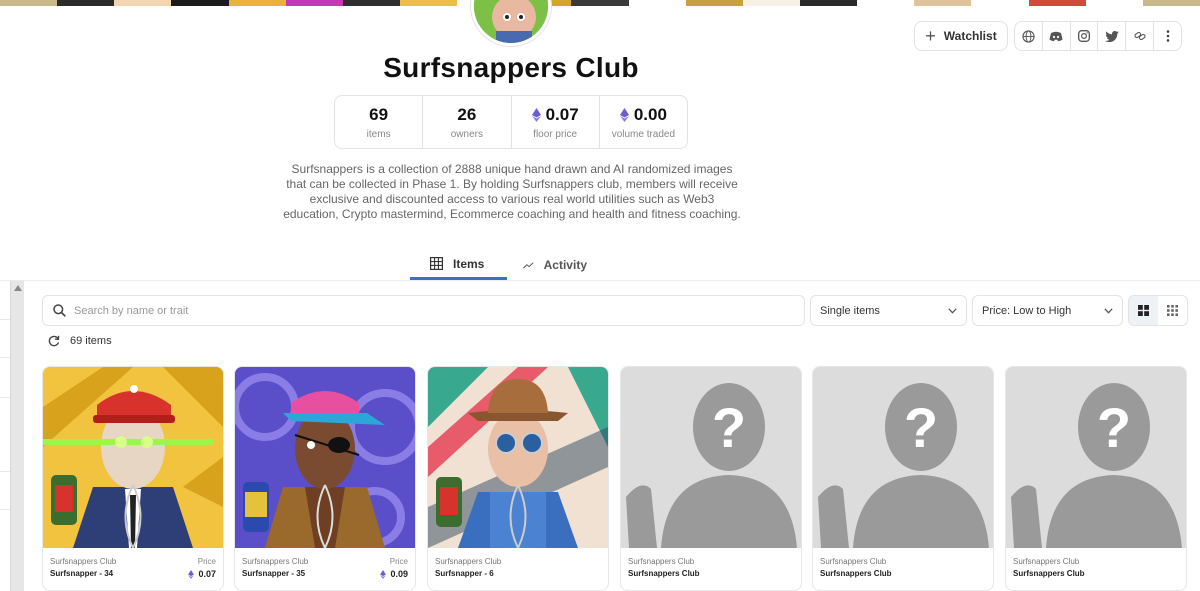 Image resolution: width=1200 pixels, height=591 pixels. I want to click on discord-icon, so click(1057, 36).